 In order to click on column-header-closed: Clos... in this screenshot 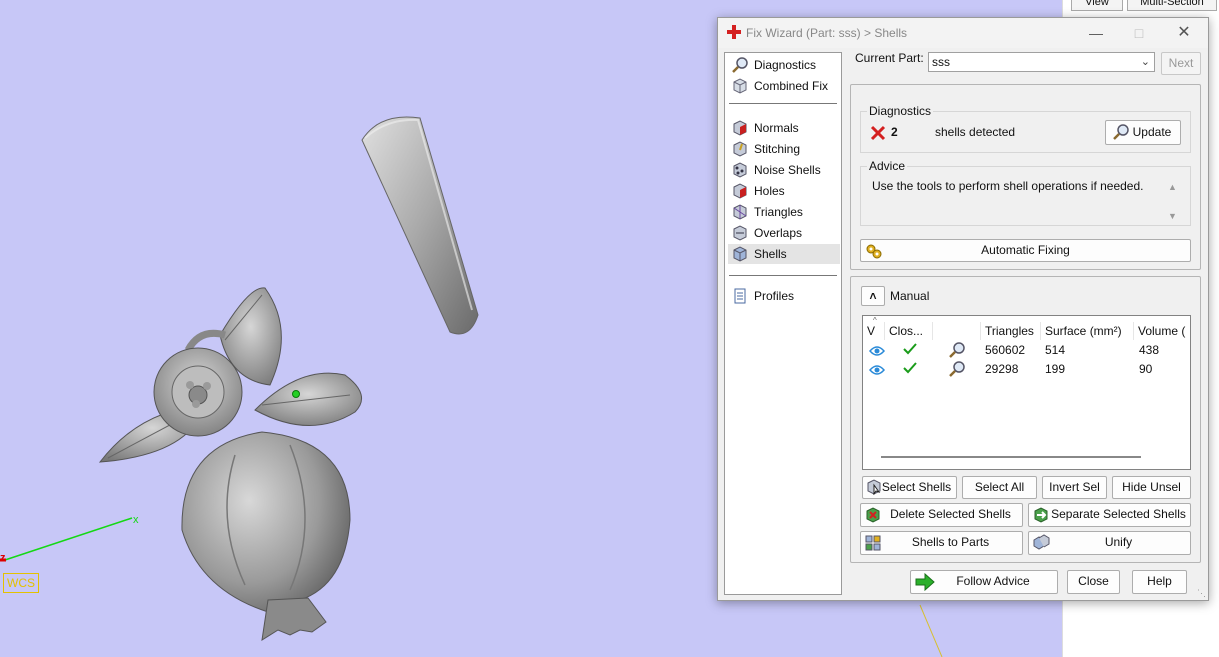, I will do `click(909, 331)`.